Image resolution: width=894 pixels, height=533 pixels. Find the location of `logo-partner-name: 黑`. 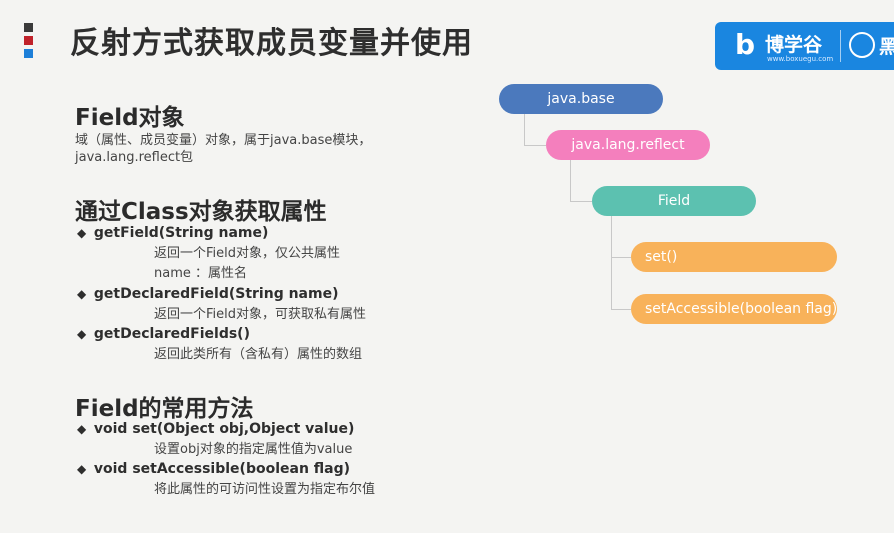

logo-partner-name: 黑 is located at coordinates (886, 47).